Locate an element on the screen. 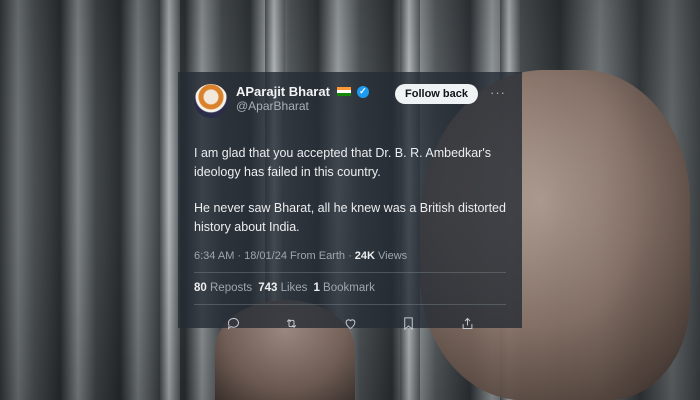  likes-stat: 743 Likes is located at coordinates (282, 288).